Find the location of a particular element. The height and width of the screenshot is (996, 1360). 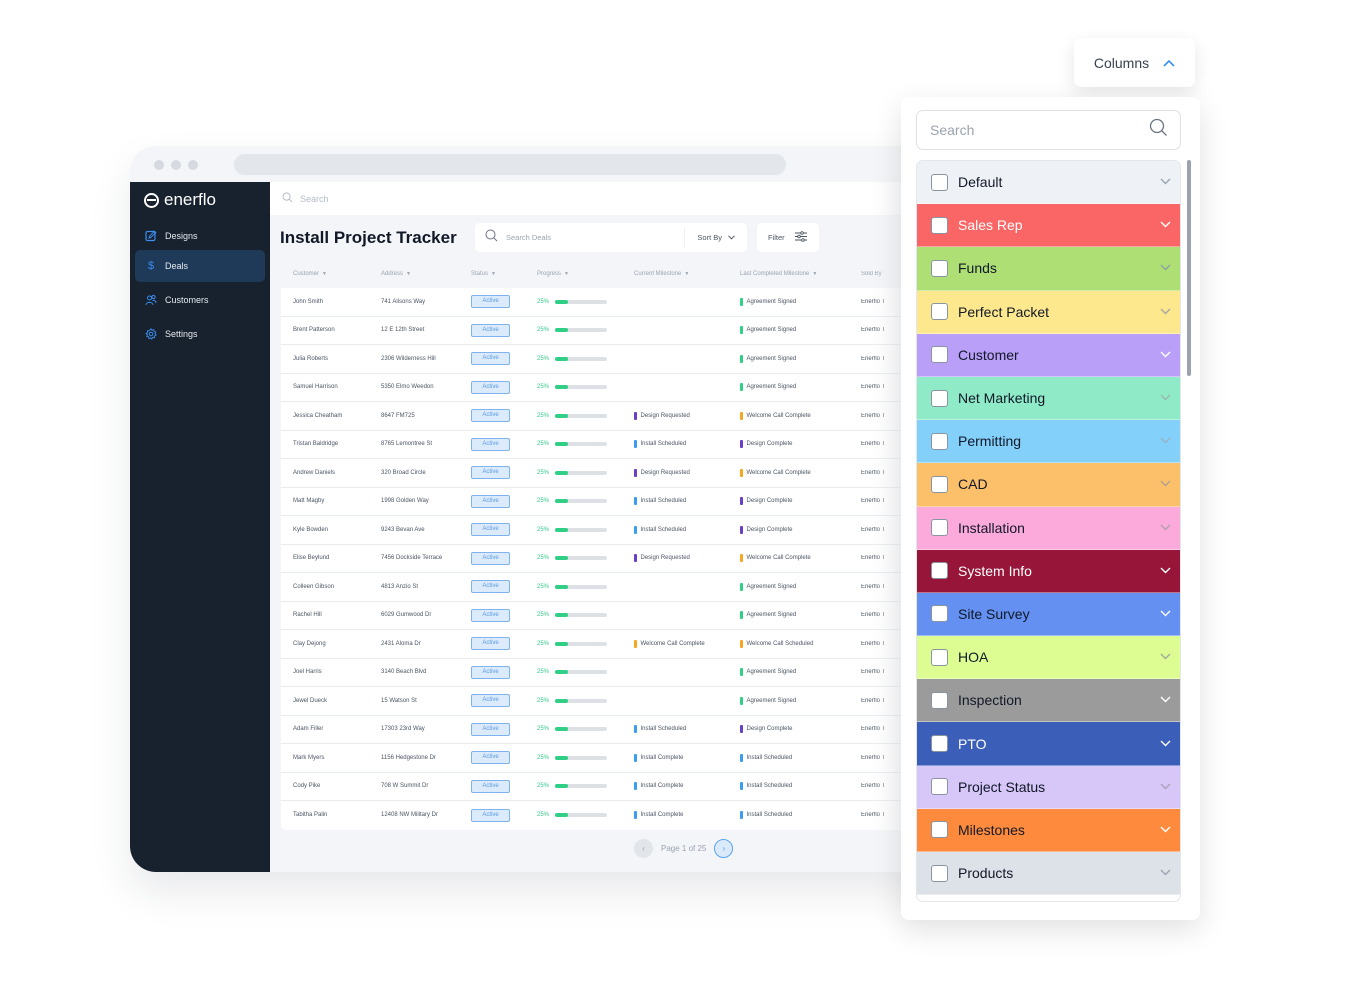

column-header-current-milestone: Current Milestone ▼ is located at coordinates (687, 274).